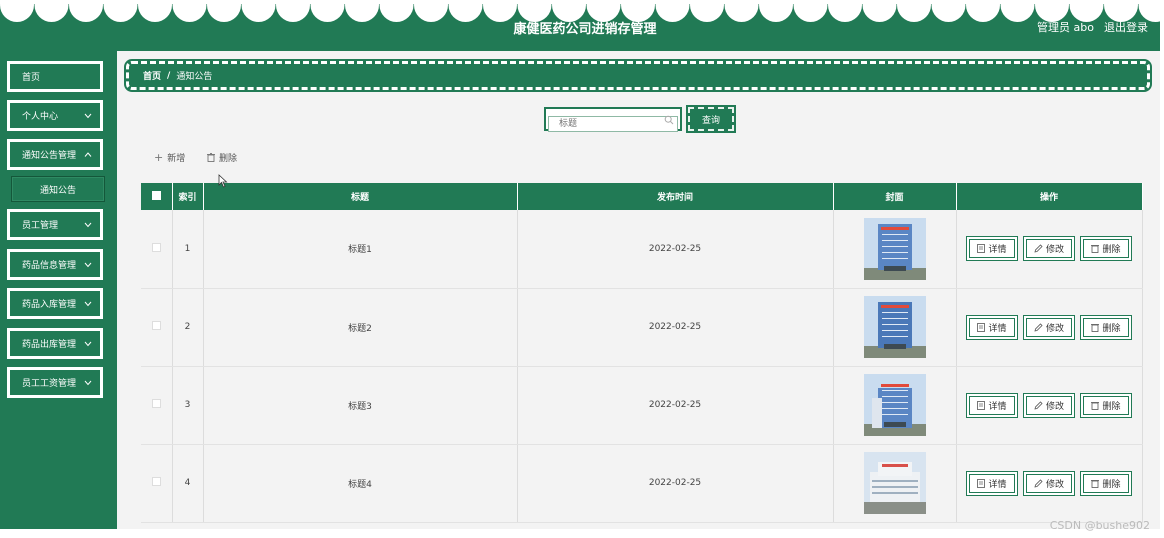 Image resolution: width=1164 pixels, height=538 pixels. I want to click on sidebar-item-salary-management: 员工工资管理, so click(55, 382).